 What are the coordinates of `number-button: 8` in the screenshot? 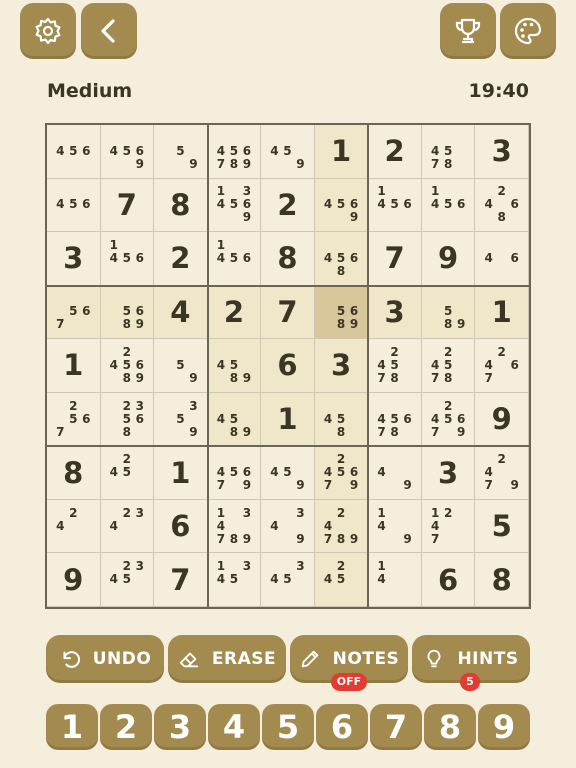 It's located at (450, 727).